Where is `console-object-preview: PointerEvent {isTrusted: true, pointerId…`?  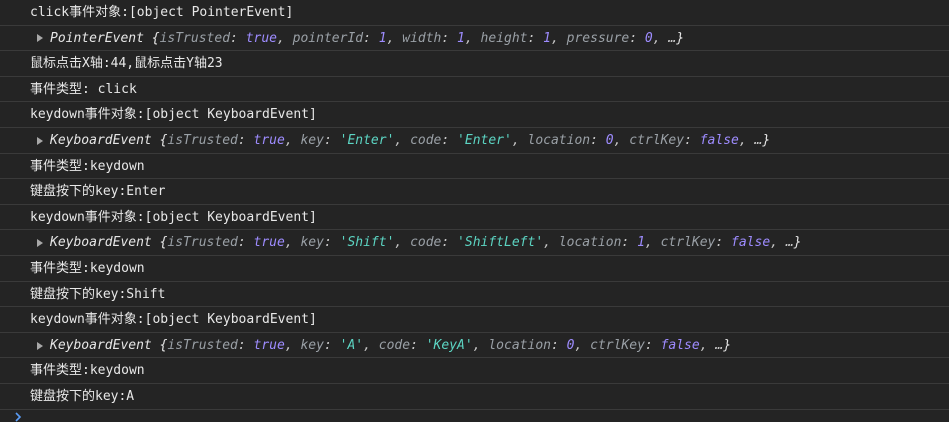 console-object-preview: PointerEvent {isTrusted: true, pointerId… is located at coordinates (474, 39).